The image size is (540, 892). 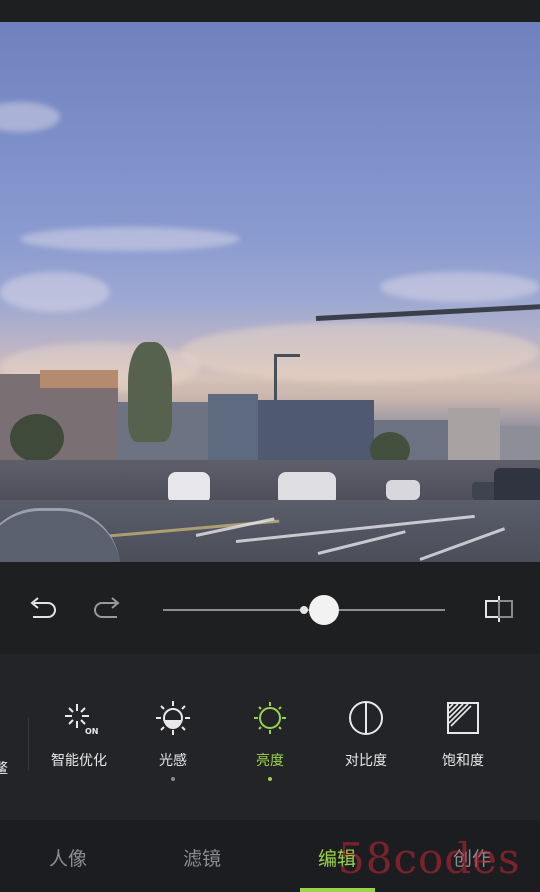 I want to click on compare-icon, so click(x=499, y=609).